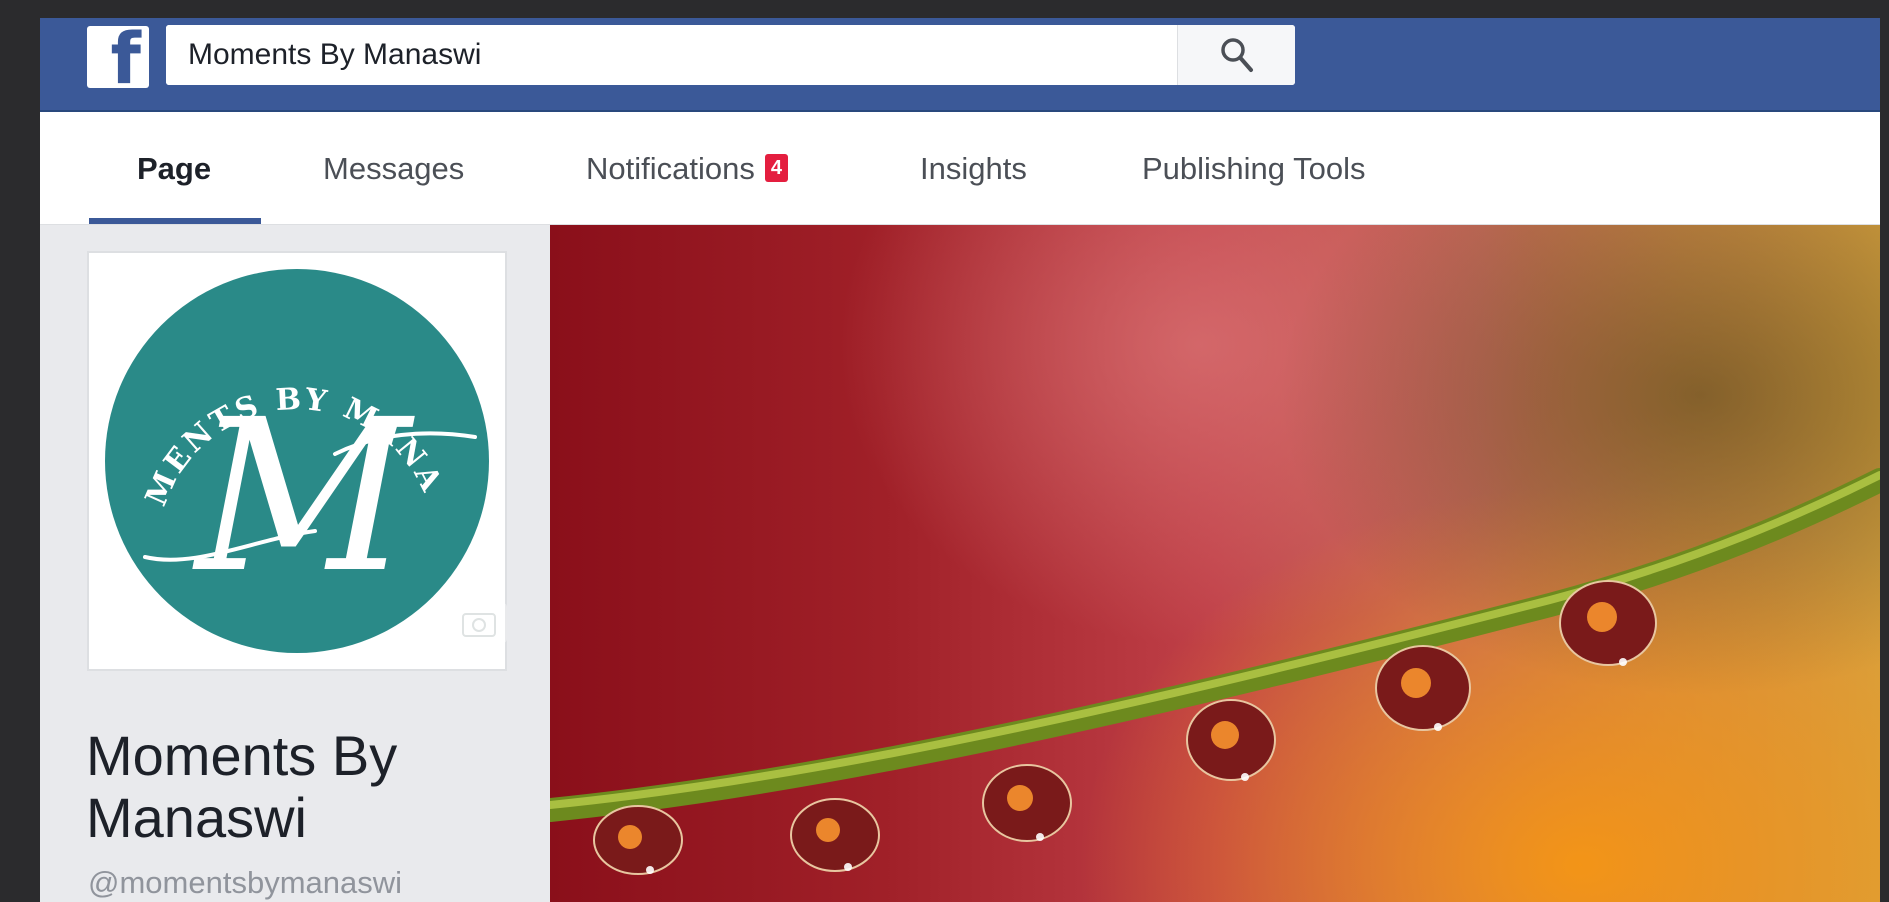 This screenshot has height=902, width=1889. Describe the element at coordinates (245, 883) in the screenshot. I see `page-username: @momentsbymanaswi` at that location.